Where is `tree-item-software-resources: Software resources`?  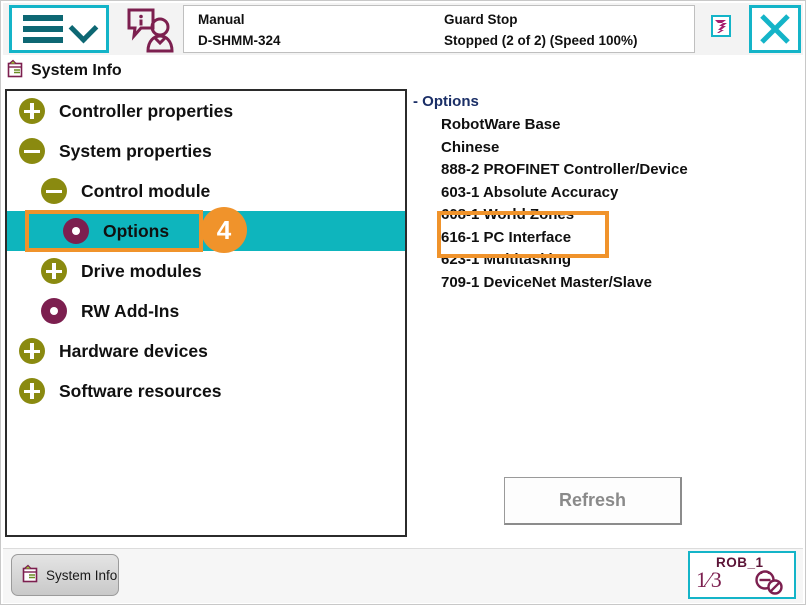
tree-item-software-resources: Software resources is located at coordinates (206, 391).